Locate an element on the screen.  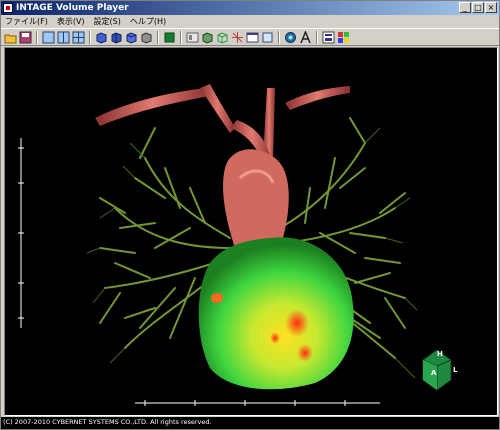
toolbar is located at coordinates (250, 37).